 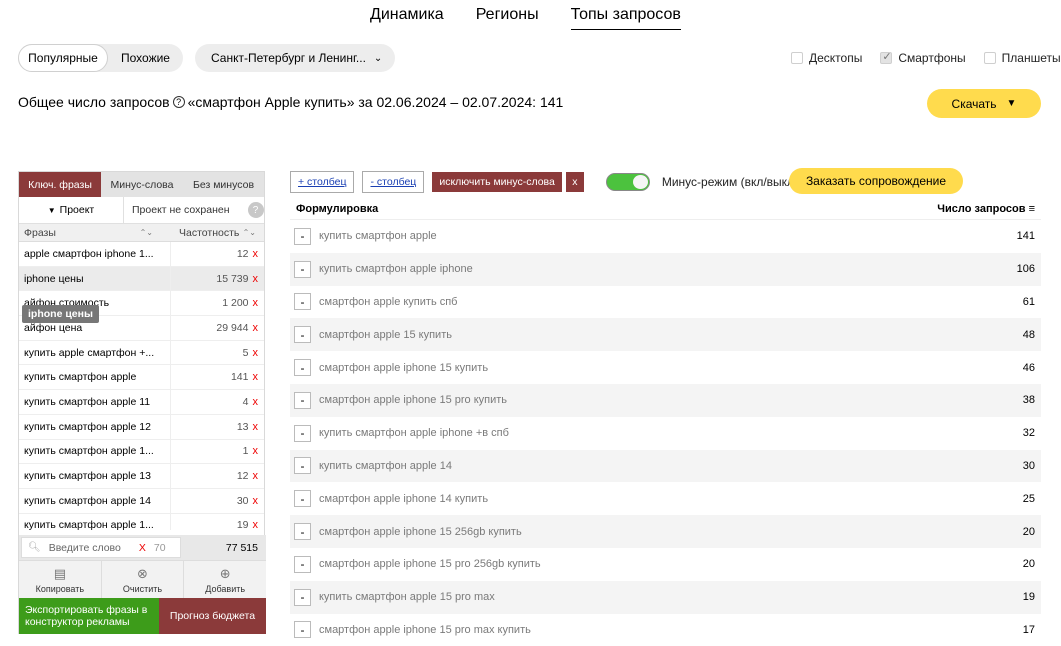 What do you see at coordinates (141, 501) in the screenshot?
I see `keyword-row: купить смартфон apple 14 30 x` at bounding box center [141, 501].